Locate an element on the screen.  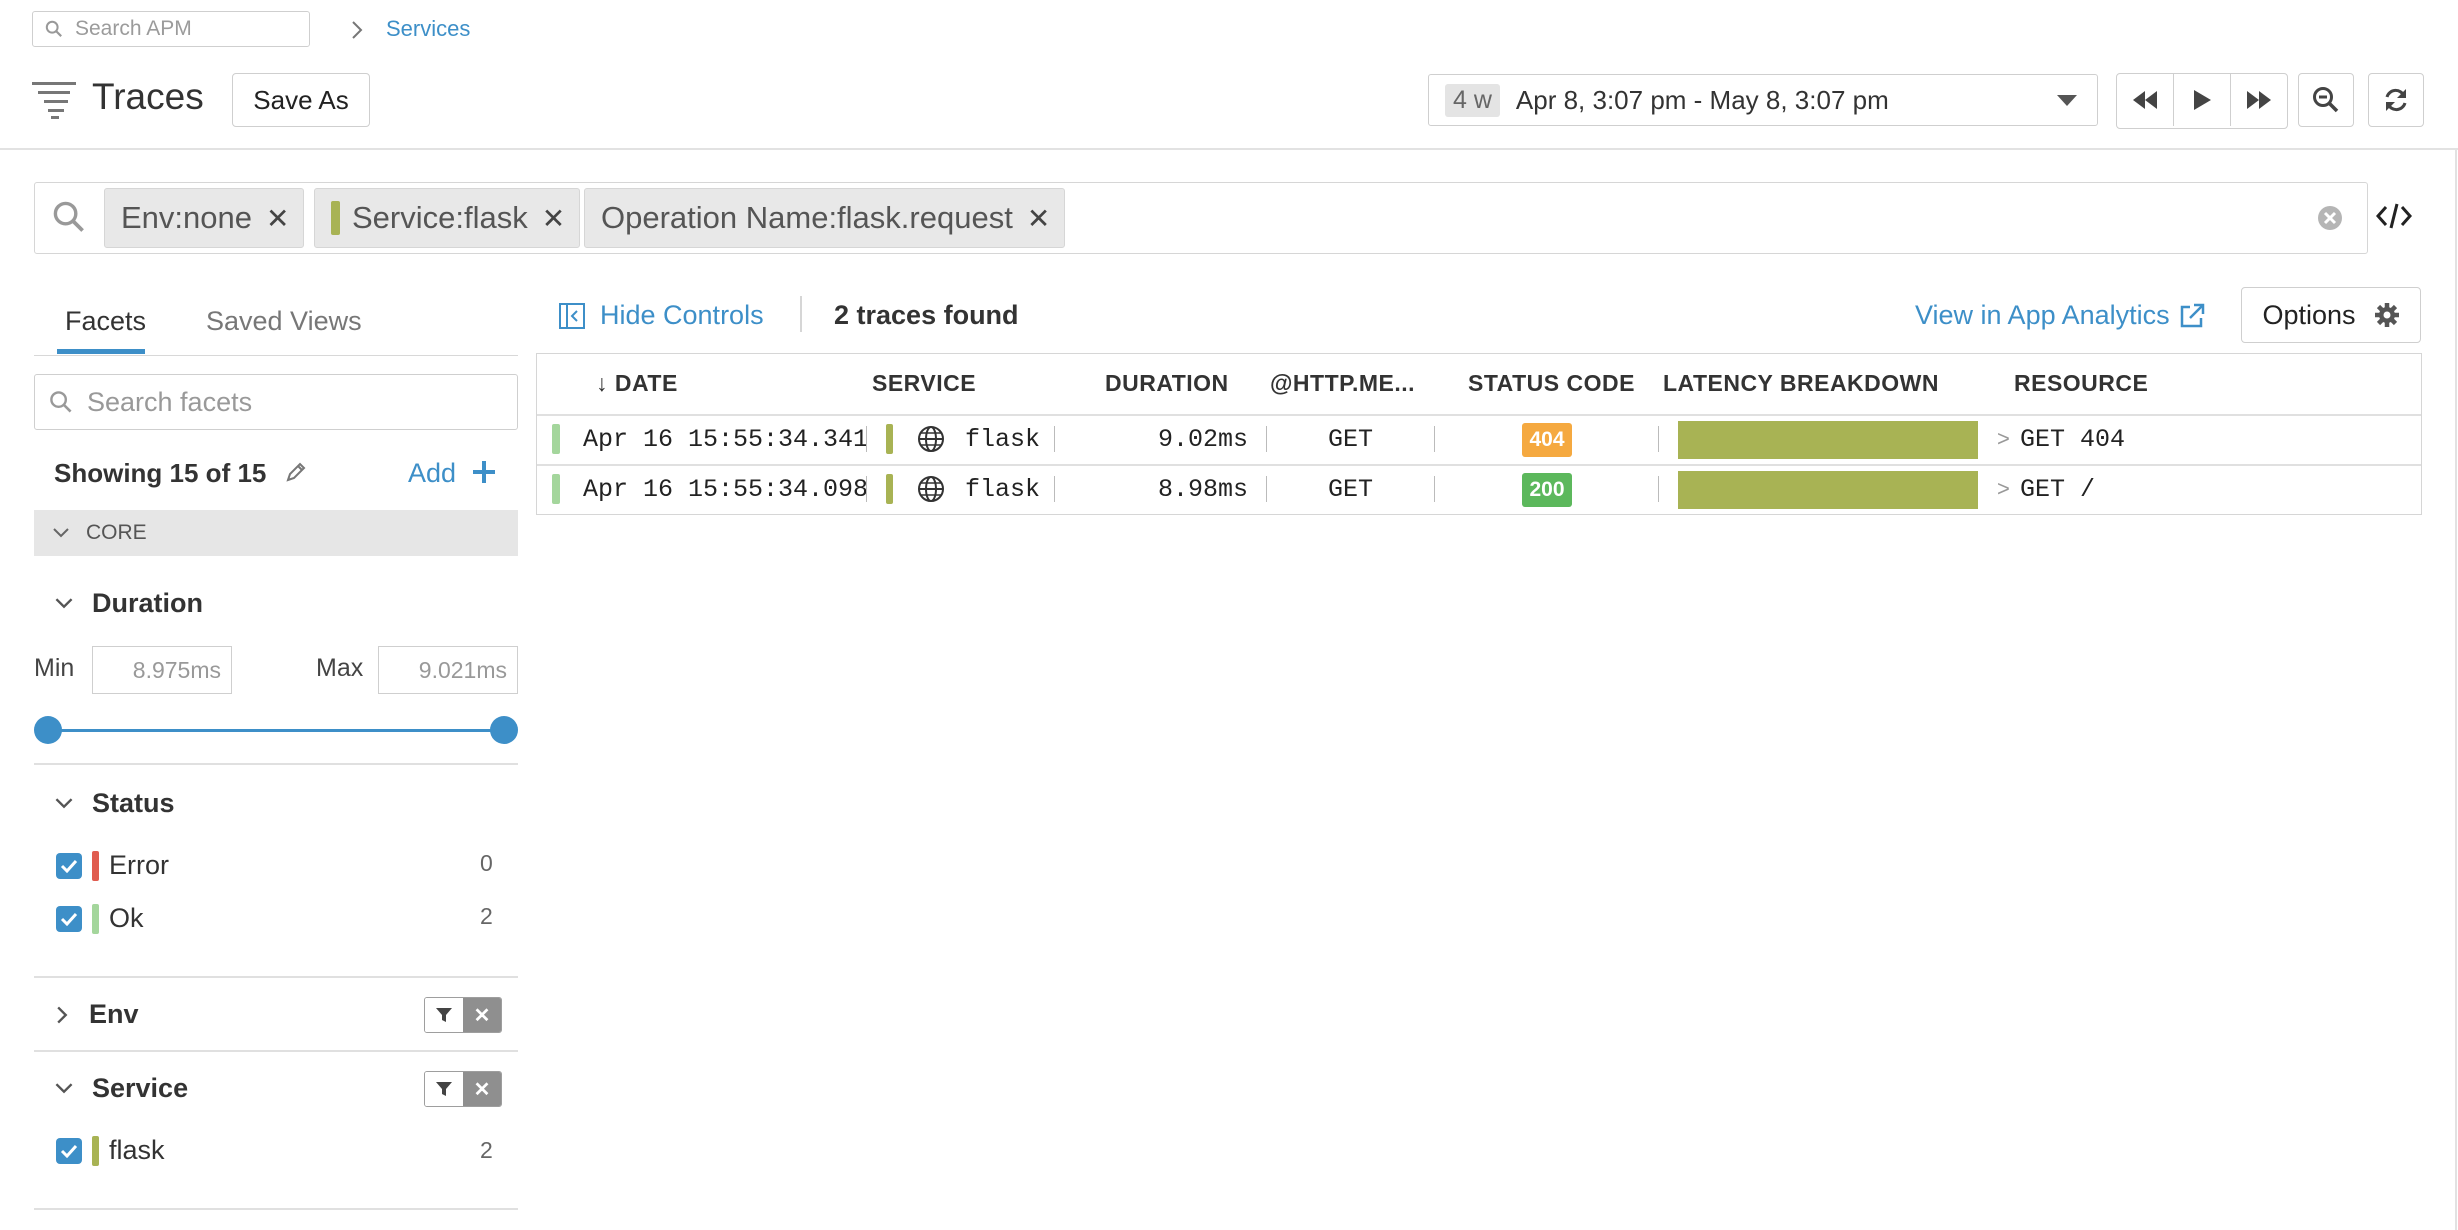
service-facet-header: Service is located at coordinates (121, 1088).